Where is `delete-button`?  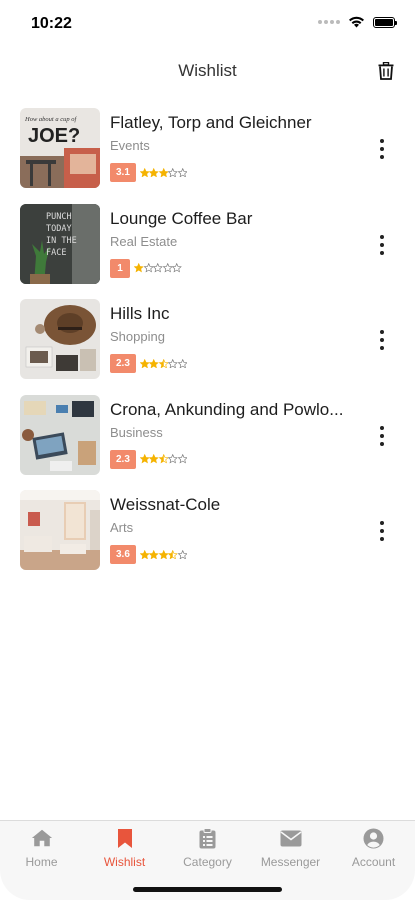 delete-button is located at coordinates (386, 71).